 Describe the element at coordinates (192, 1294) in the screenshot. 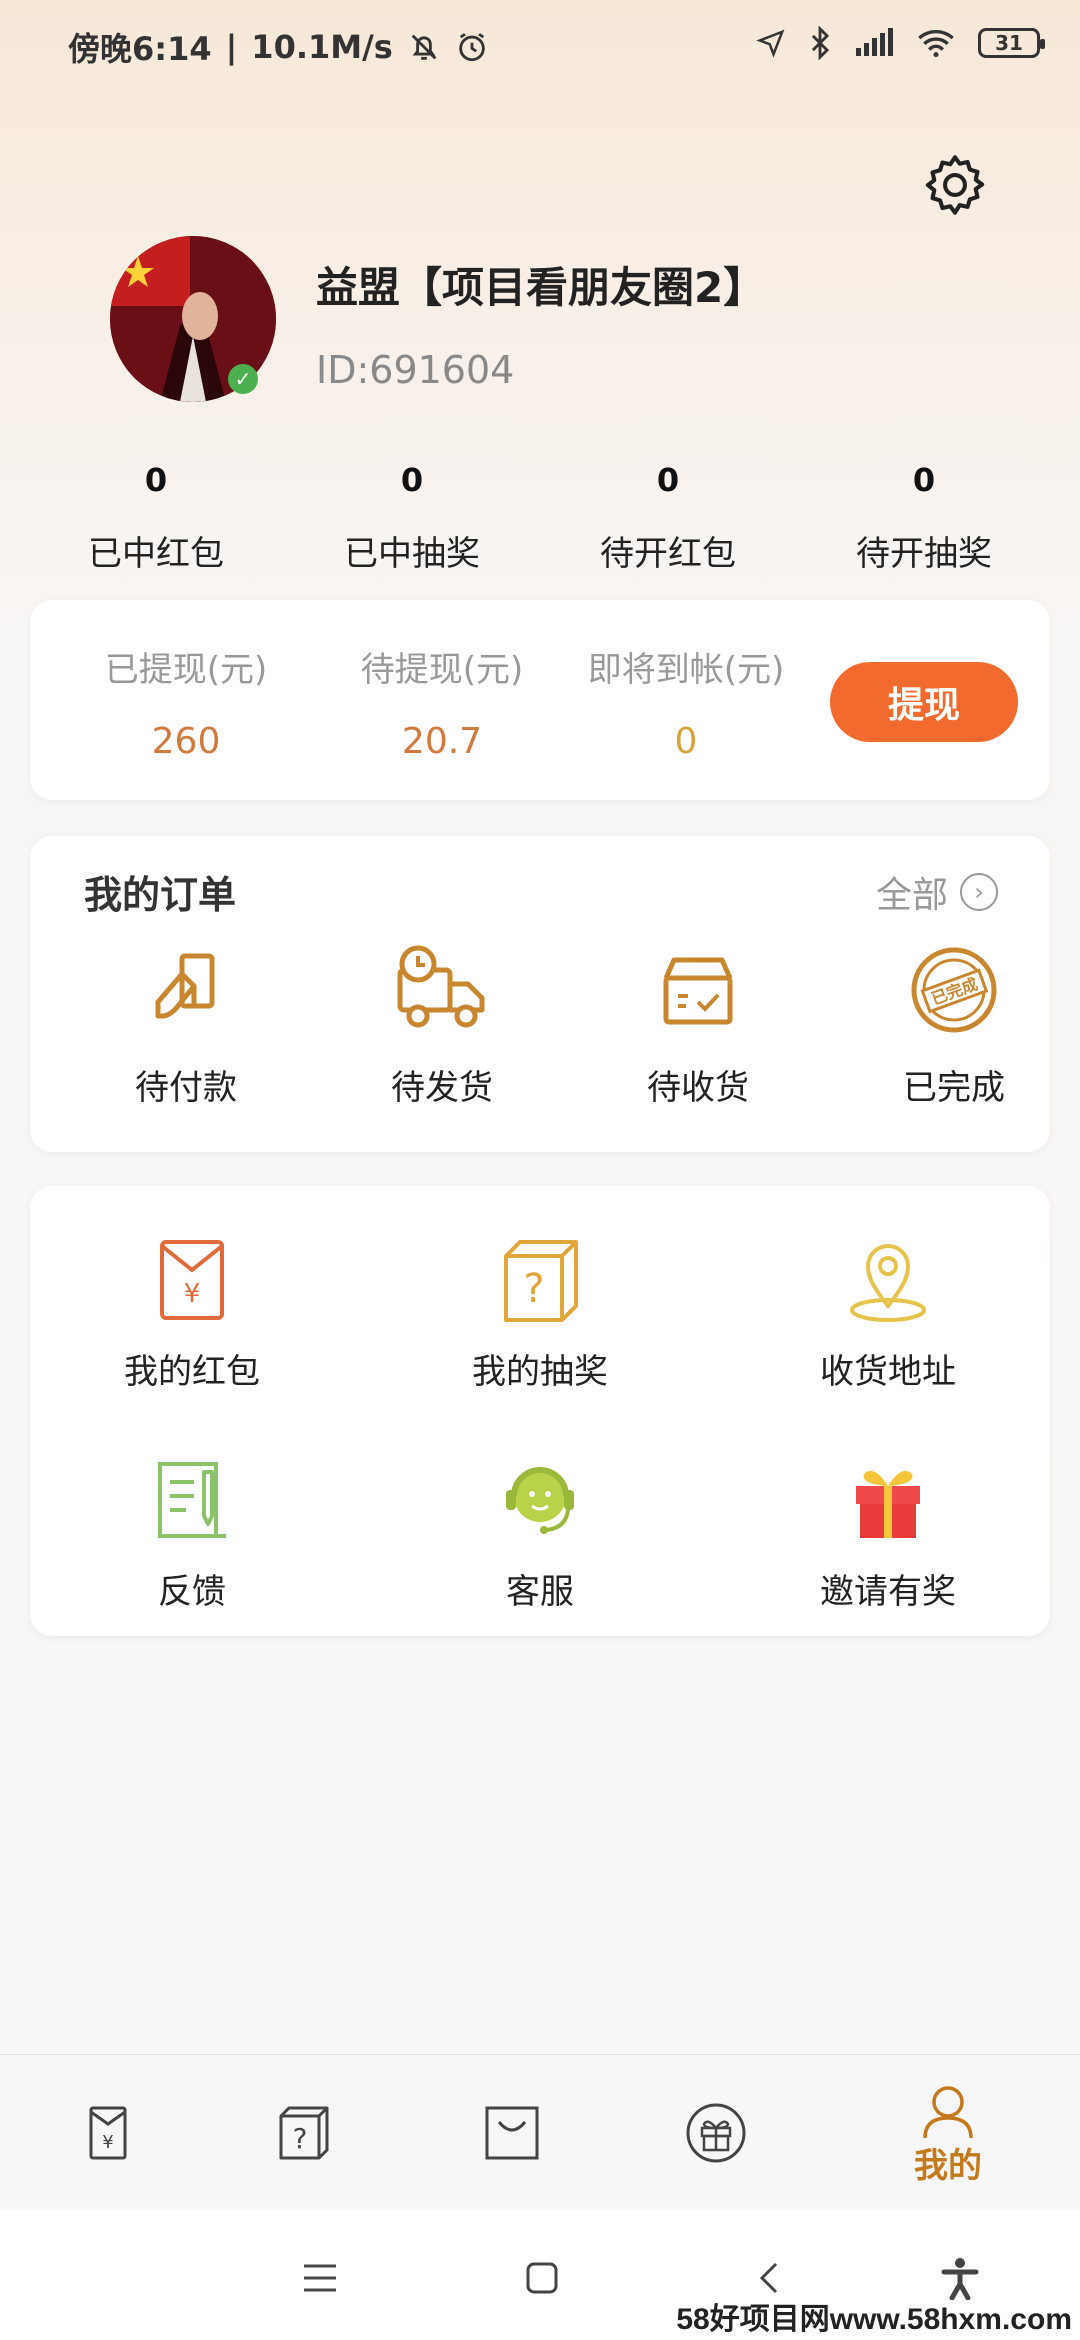

I see `envelope-glyph: ¥` at that location.